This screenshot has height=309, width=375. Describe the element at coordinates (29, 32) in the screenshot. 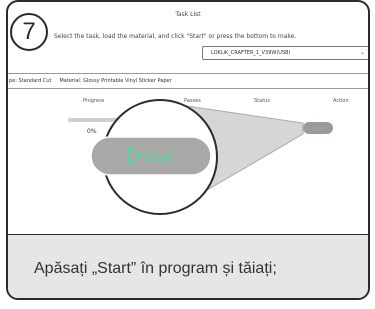

I see `step-number-badge: 7` at that location.